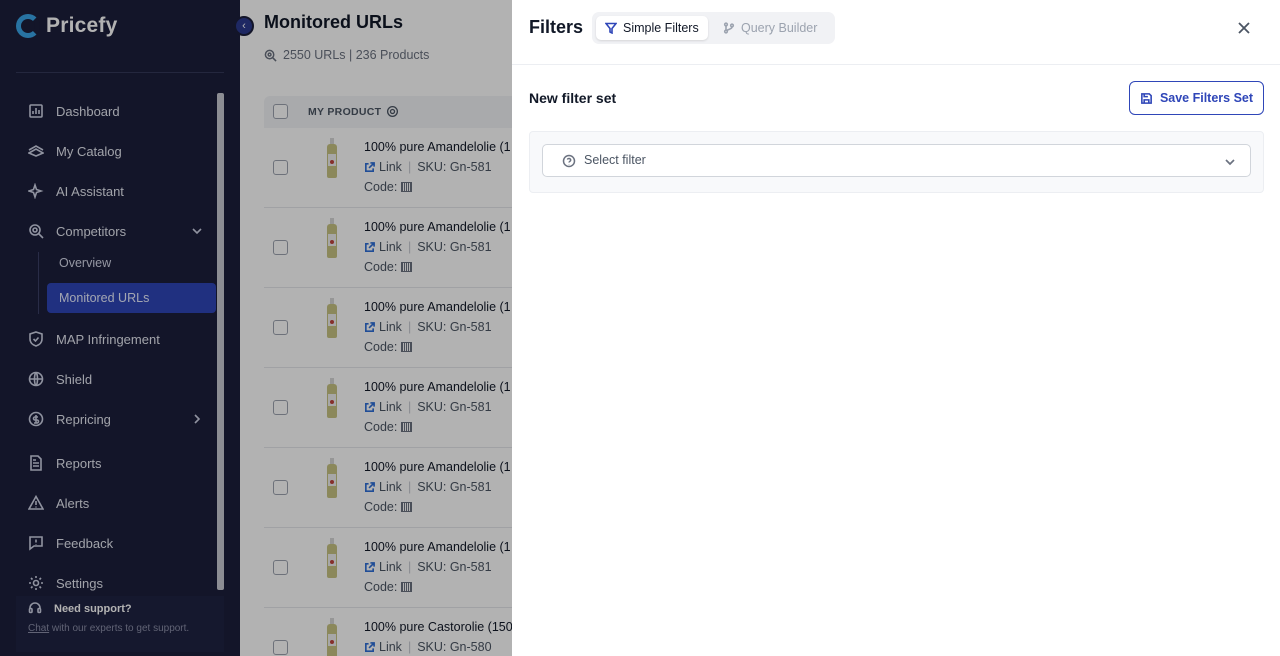 The height and width of the screenshot is (656, 1280). What do you see at coordinates (615, 160) in the screenshot?
I see `select-filter-placeholder: Select filter` at bounding box center [615, 160].